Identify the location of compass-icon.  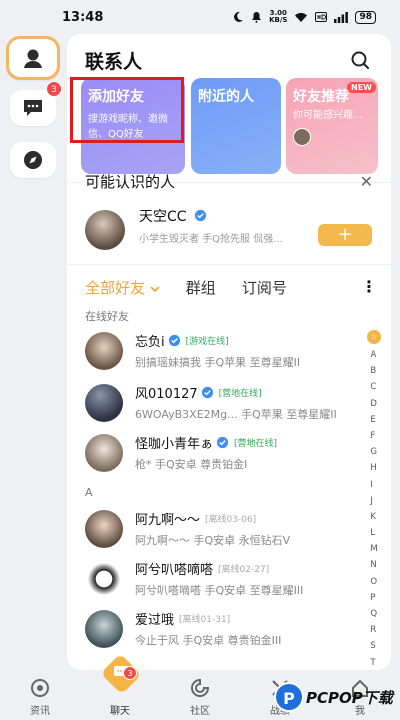
(33, 160).